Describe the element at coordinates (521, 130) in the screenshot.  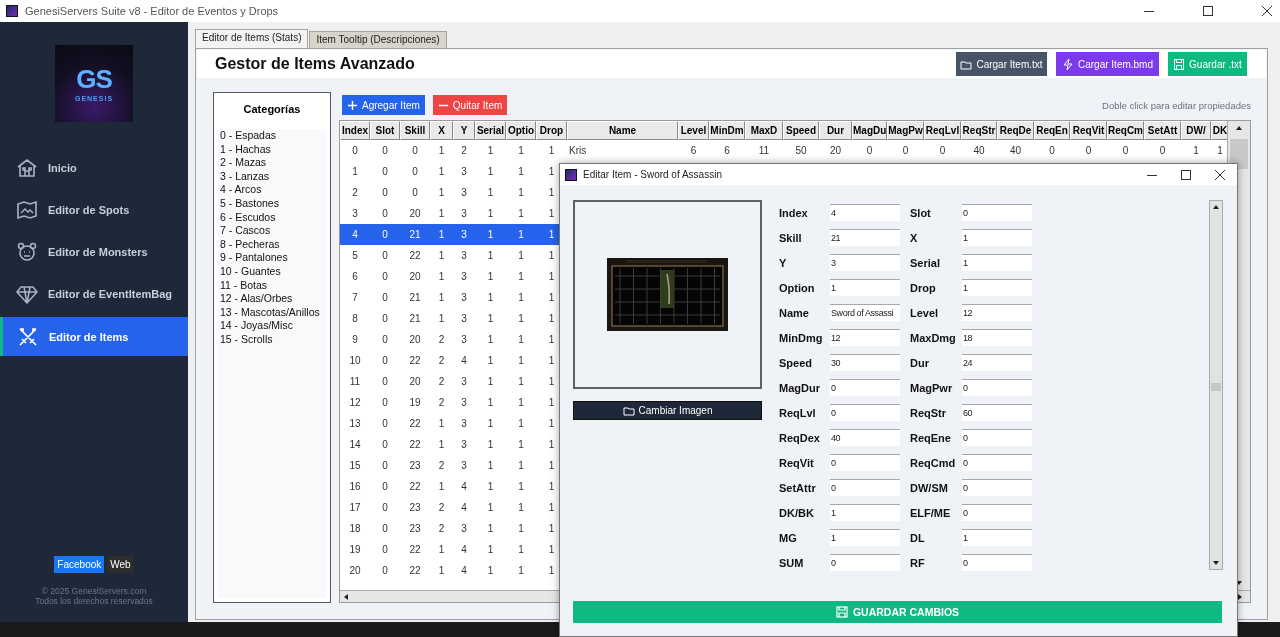
I see `column-header: Optio` at that location.